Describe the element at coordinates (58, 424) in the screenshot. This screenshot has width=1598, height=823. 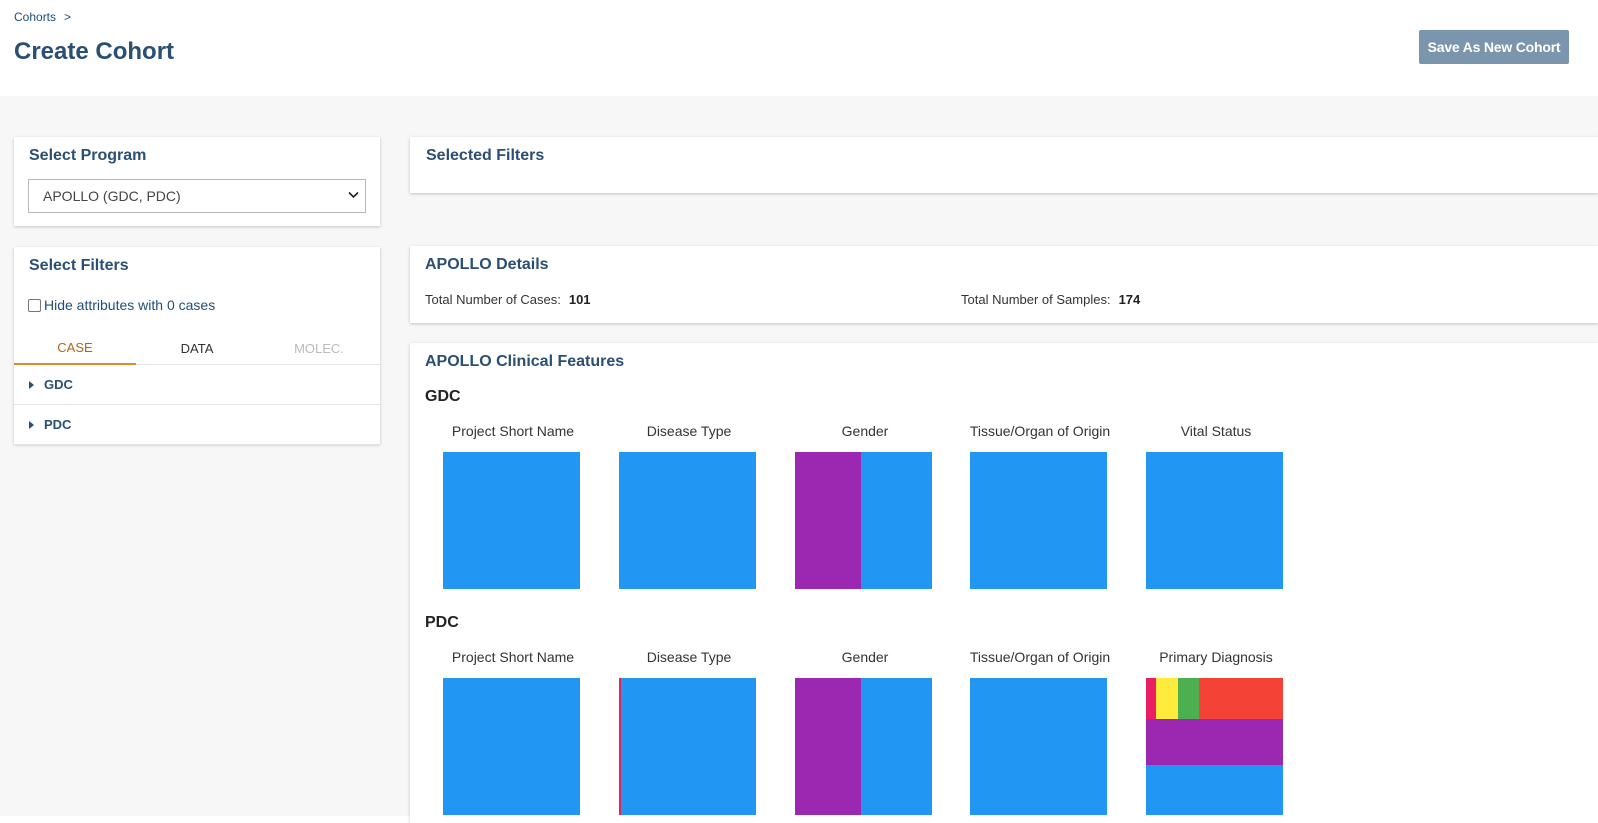
I see `filter-group-label: PDC` at that location.